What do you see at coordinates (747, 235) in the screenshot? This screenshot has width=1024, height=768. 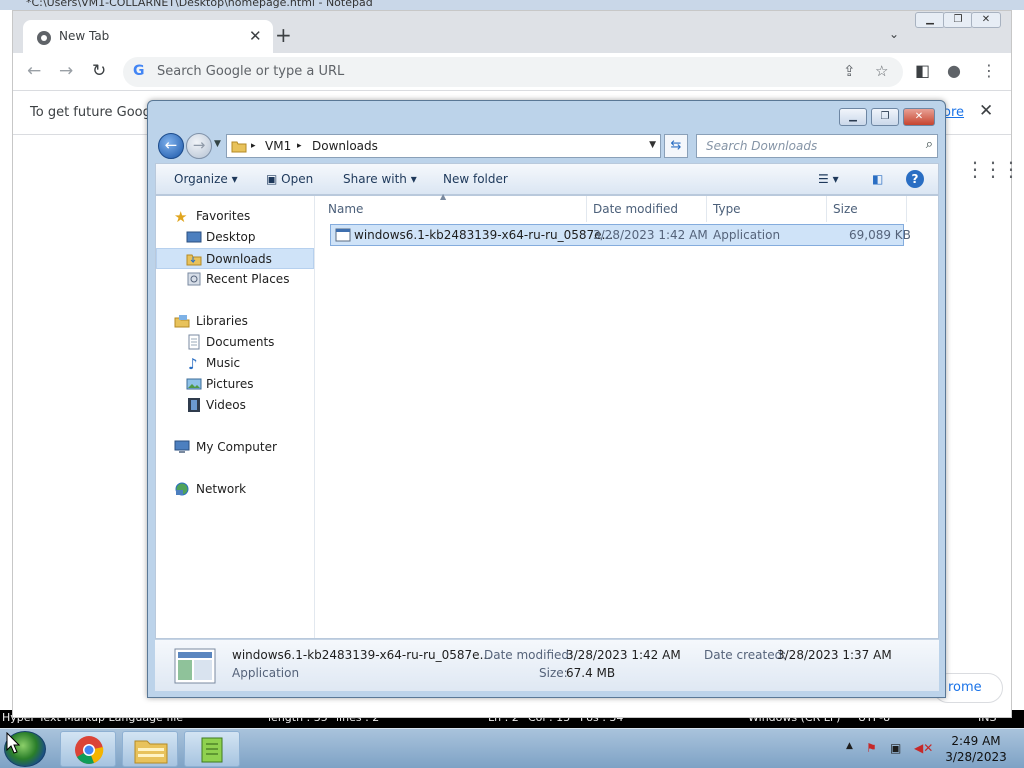 I see `file-type: Application` at bounding box center [747, 235].